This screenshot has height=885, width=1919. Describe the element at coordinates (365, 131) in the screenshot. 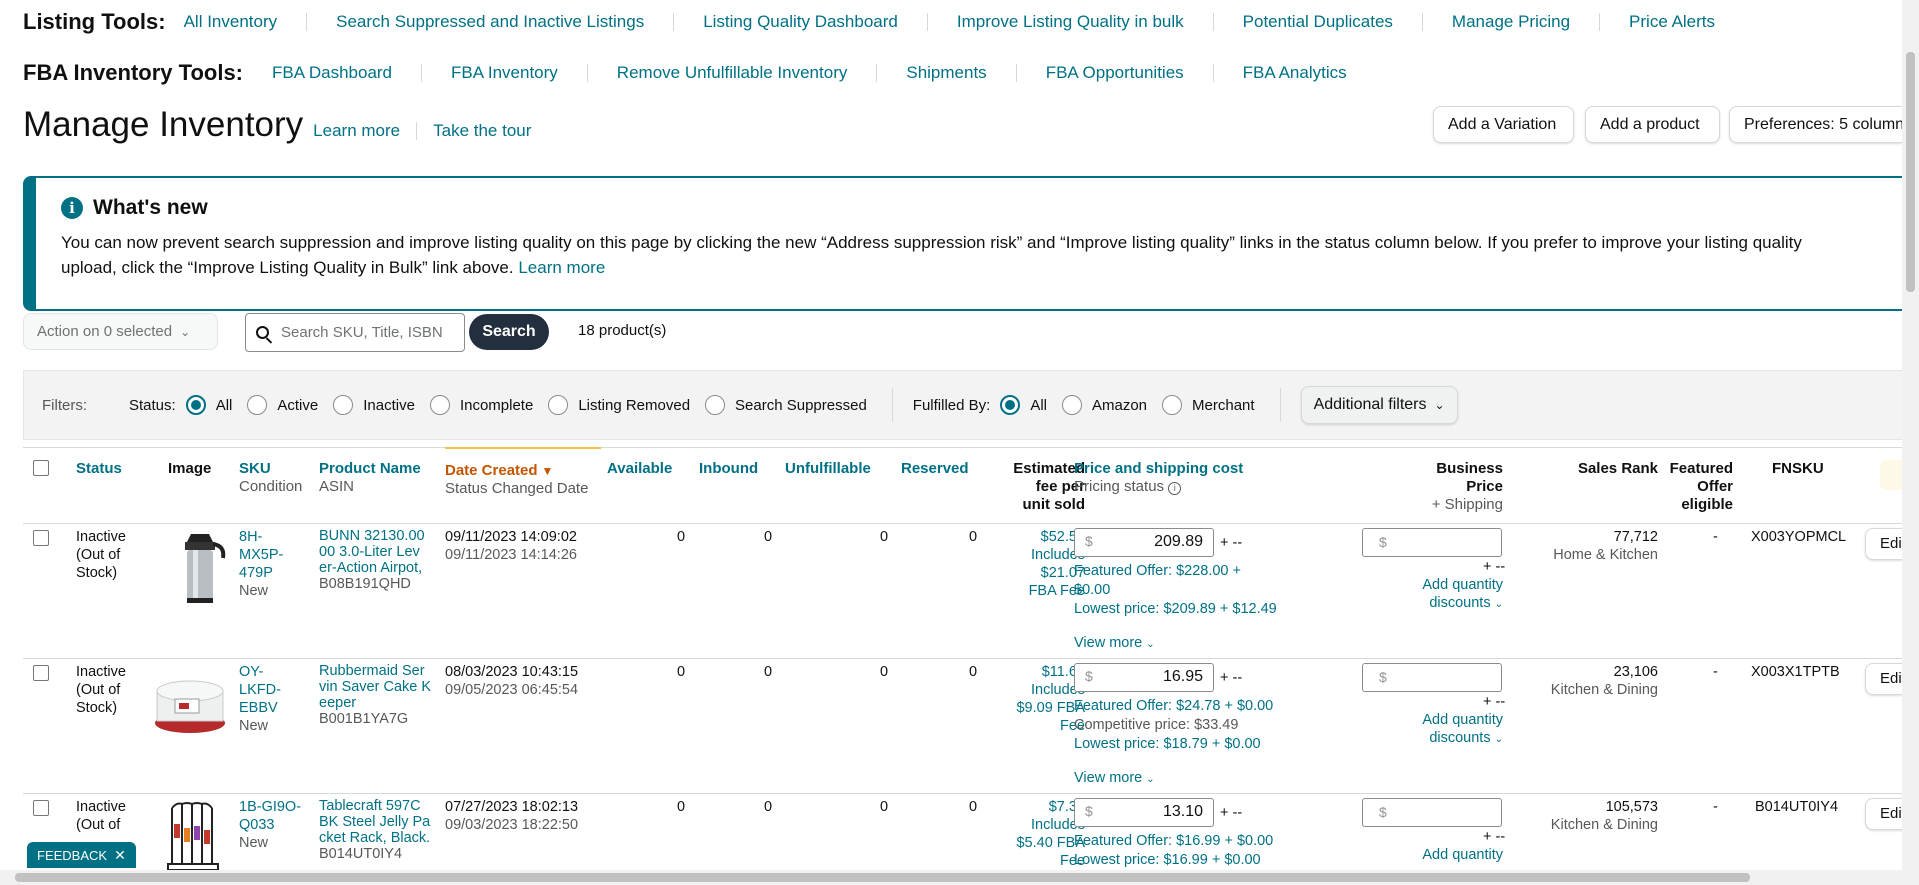

I see `learn-more-link: Learn more` at that location.